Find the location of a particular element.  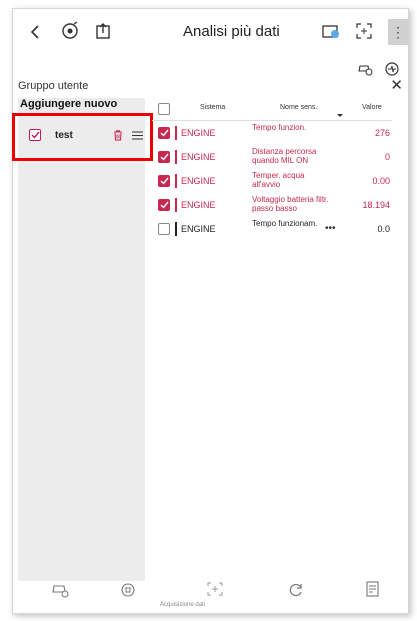

cell-value: 0 is located at coordinates (387, 157).